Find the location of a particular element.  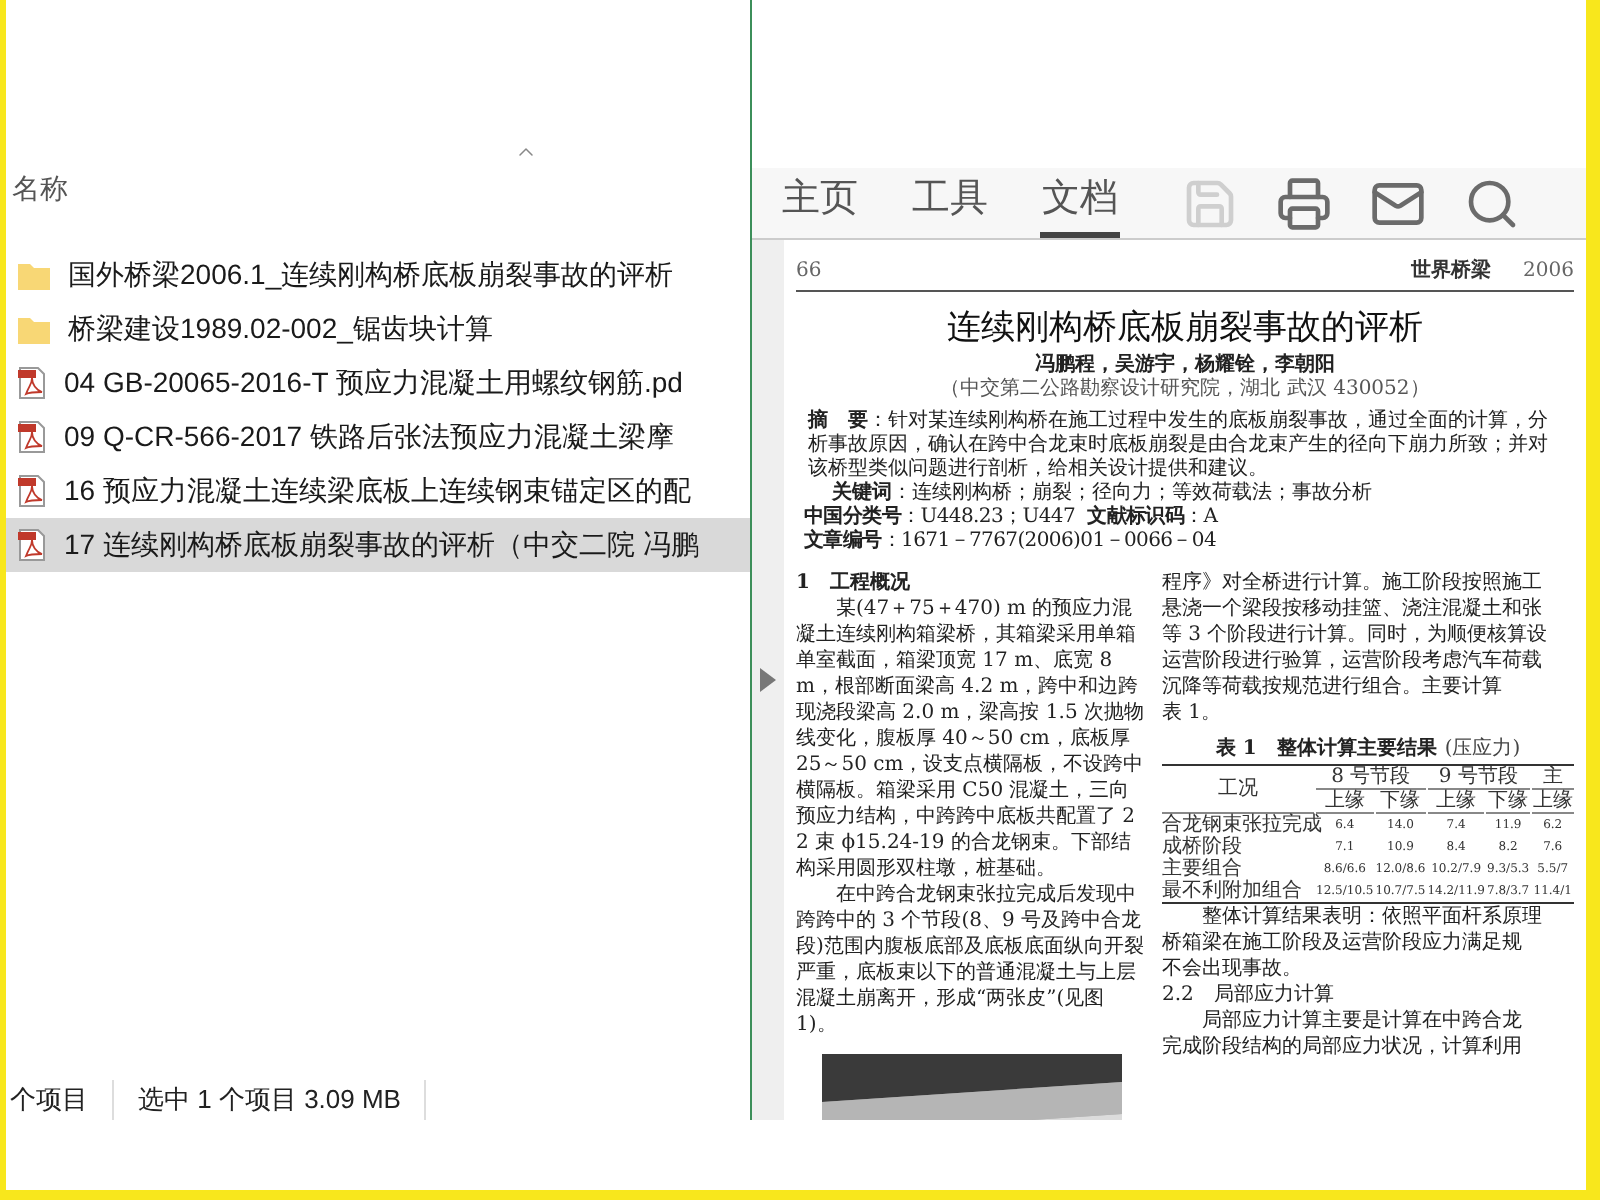

article-paragraph: 某(47＋75＋470) m 的预应力混凝土连续刚构箱梁桥，其箱梁采用单箱单室截面，箱梁顶宽 17 m、底宽 8 m，根部断面梁高 4.2 m，跨中和边跨现浇段梁高 2.0 m，梁高按 1.5 次抛物线变化，腹板厚 40～50 cm，底板厚 25～50 cm，设支点横隔板，不设跨中横隔板。箱梁采用 C50 混凝土，三向预应力结构，中跨跨中底板共配置了 22 束 ϕ15.24-19 的合龙钢束。下部结构采用圆形双柱墩，桩基础。 is located at coordinates (971, 739).